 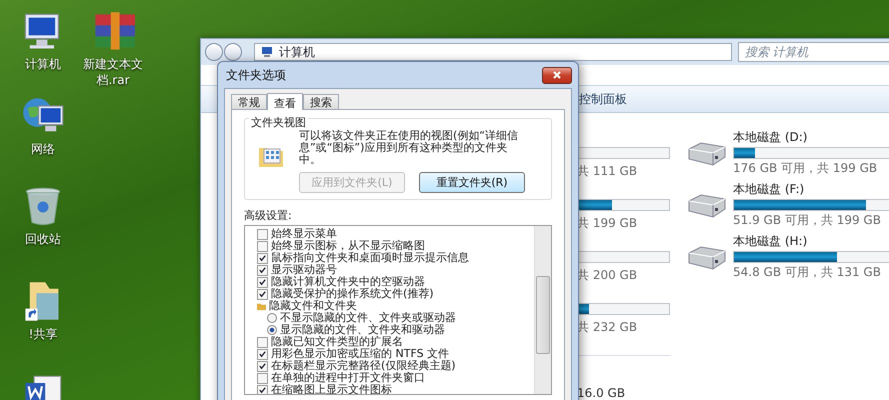 What do you see at coordinates (363, 366) in the screenshot?
I see `setting-label: 在标题栏显示完整路径(仅限经典主题)` at bounding box center [363, 366].